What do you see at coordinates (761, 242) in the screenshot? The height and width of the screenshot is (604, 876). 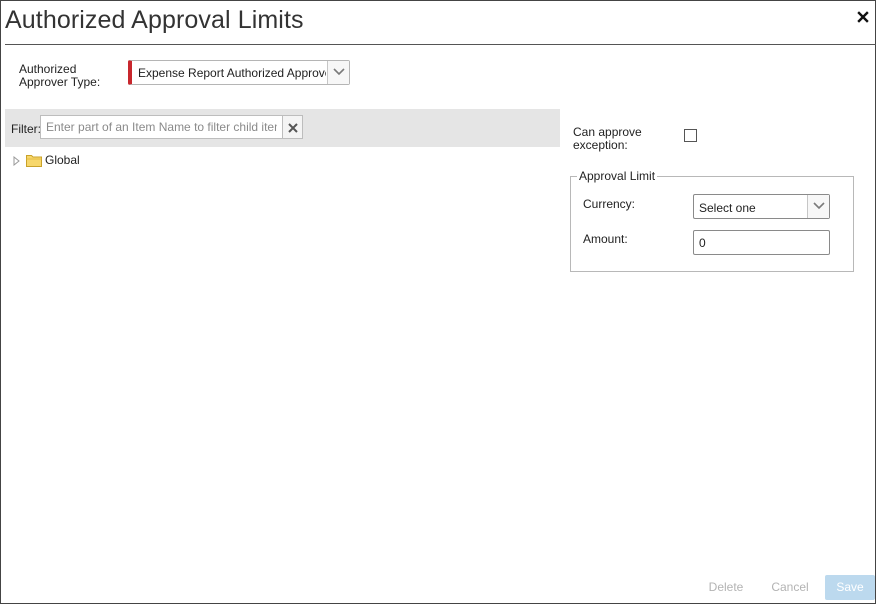 I see `amount-input` at bounding box center [761, 242].